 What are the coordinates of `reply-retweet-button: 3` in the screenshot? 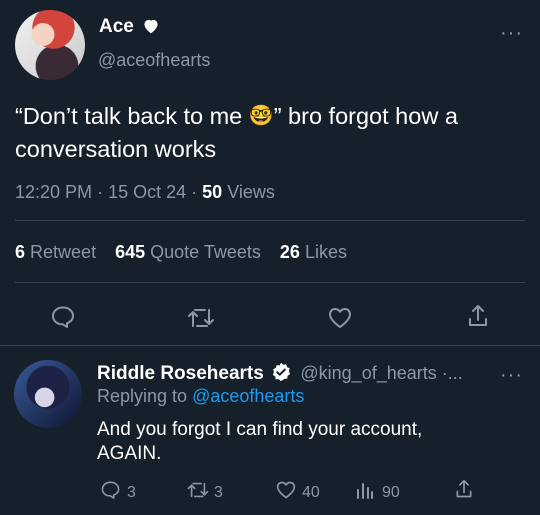 It's located at (204, 492).